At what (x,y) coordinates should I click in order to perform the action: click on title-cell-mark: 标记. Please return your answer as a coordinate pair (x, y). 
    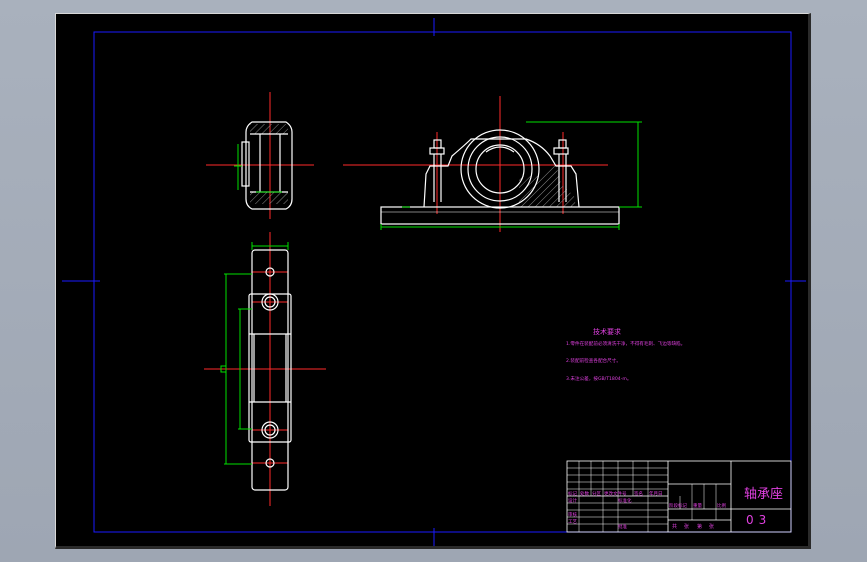
    Looking at the image, I should click on (572, 493).